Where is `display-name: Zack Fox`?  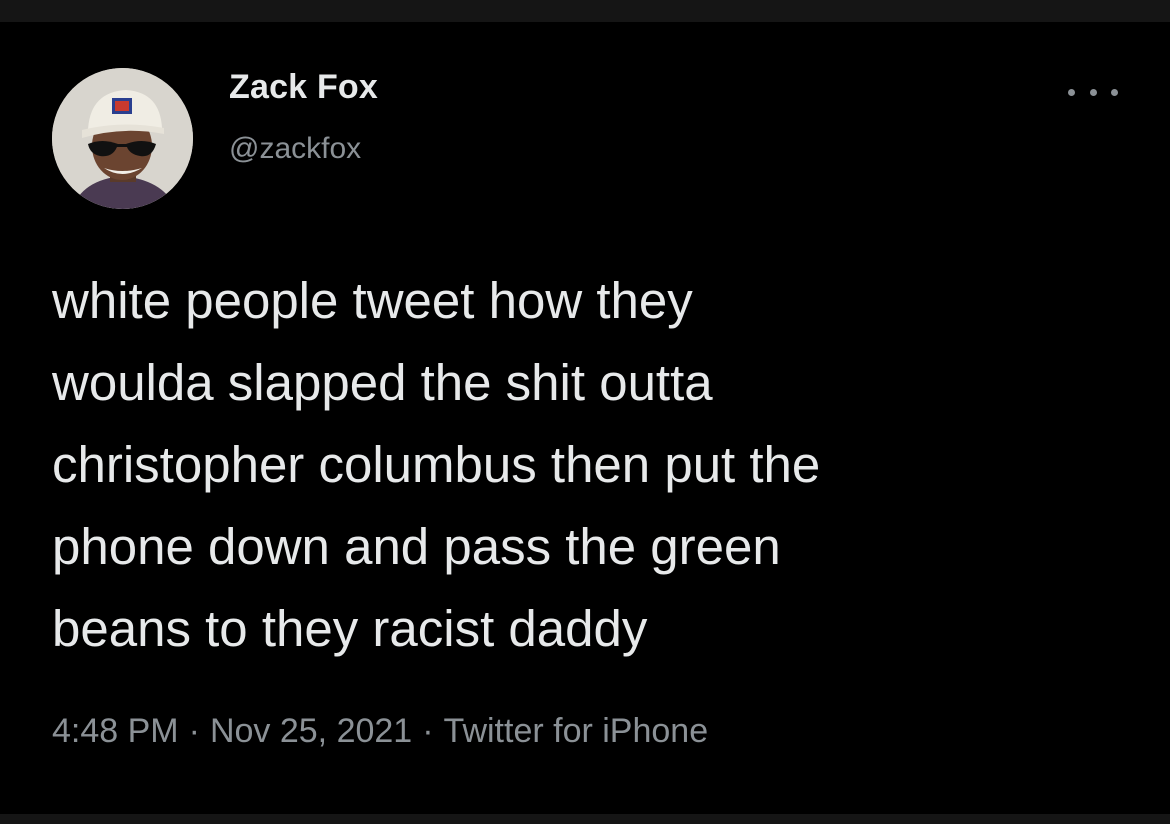
display-name: Zack Fox is located at coordinates (303, 87).